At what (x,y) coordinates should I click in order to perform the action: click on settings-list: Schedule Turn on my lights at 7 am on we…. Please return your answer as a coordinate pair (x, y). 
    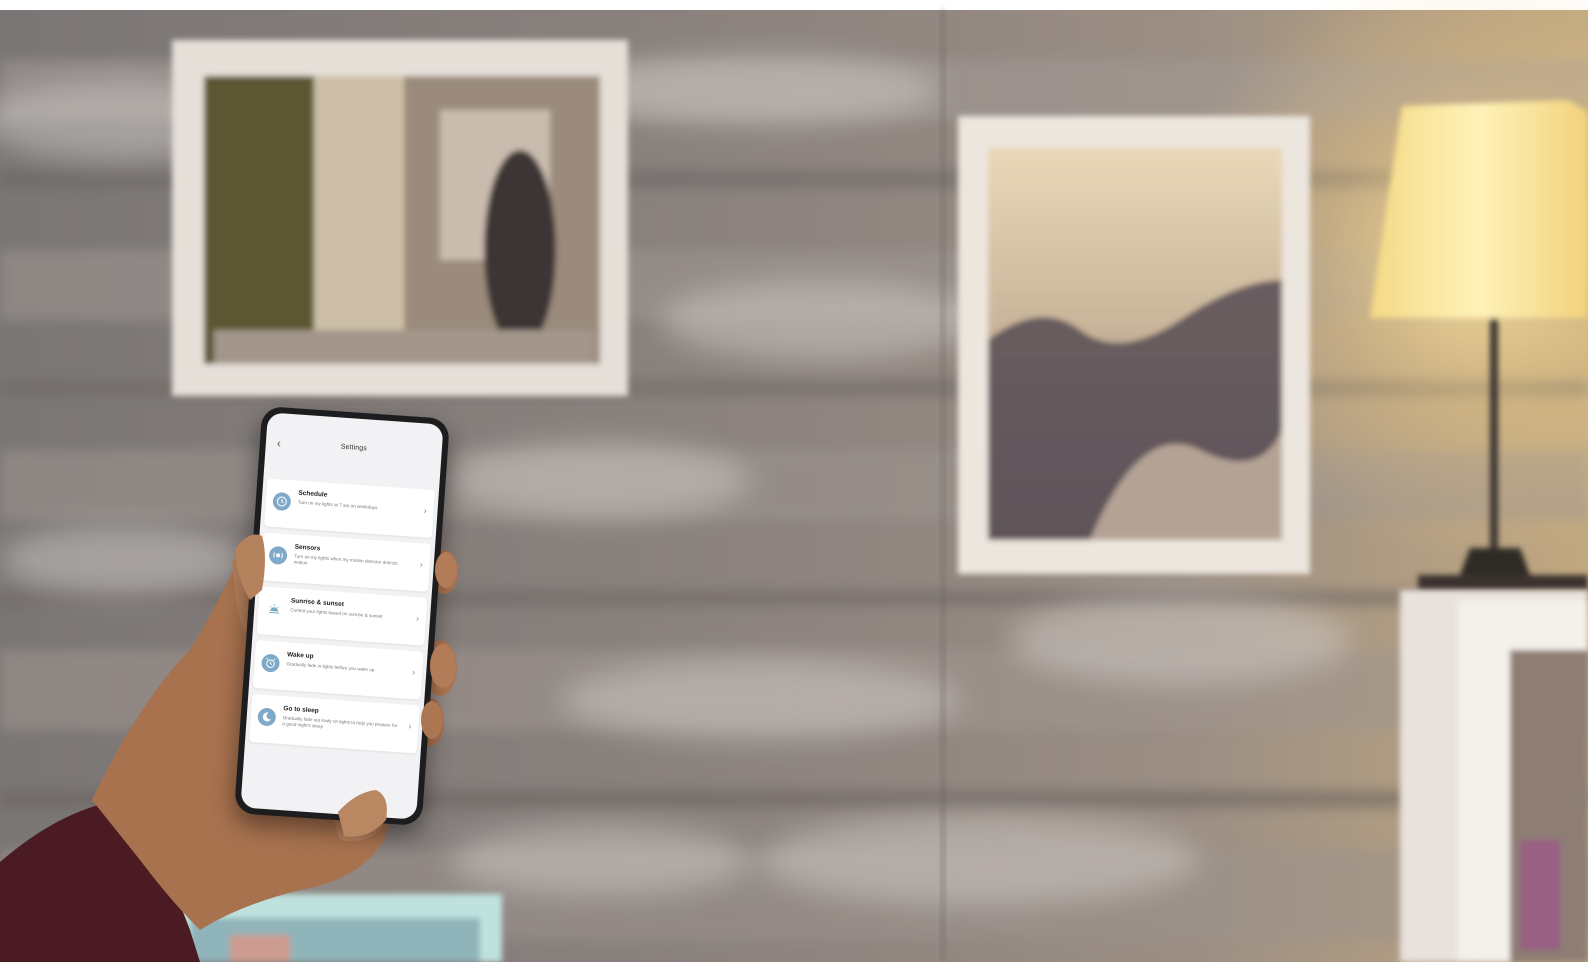
    Looking at the image, I should click on (342, 618).